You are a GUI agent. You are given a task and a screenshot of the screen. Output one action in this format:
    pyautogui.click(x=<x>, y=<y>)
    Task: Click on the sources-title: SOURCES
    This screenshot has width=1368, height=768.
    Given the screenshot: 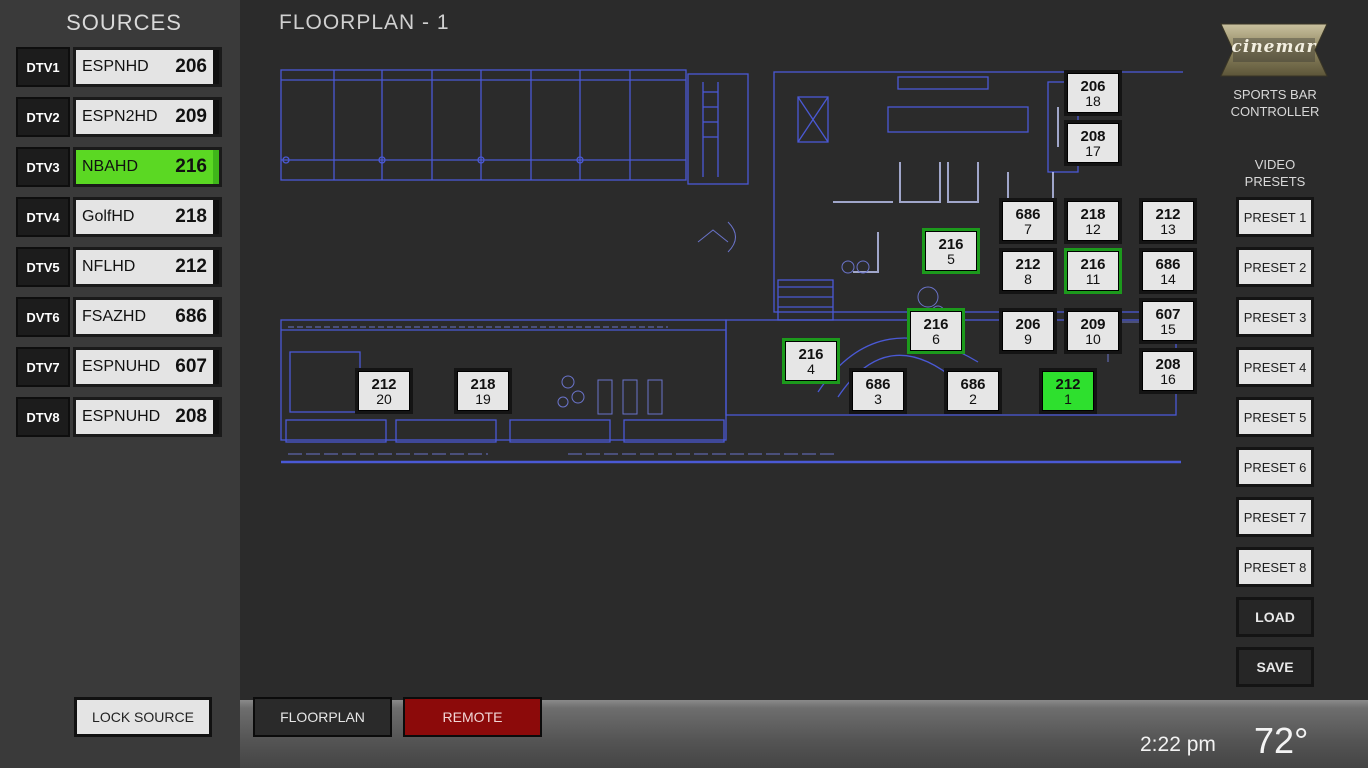 What is the action you would take?
    pyautogui.click(x=124, y=22)
    